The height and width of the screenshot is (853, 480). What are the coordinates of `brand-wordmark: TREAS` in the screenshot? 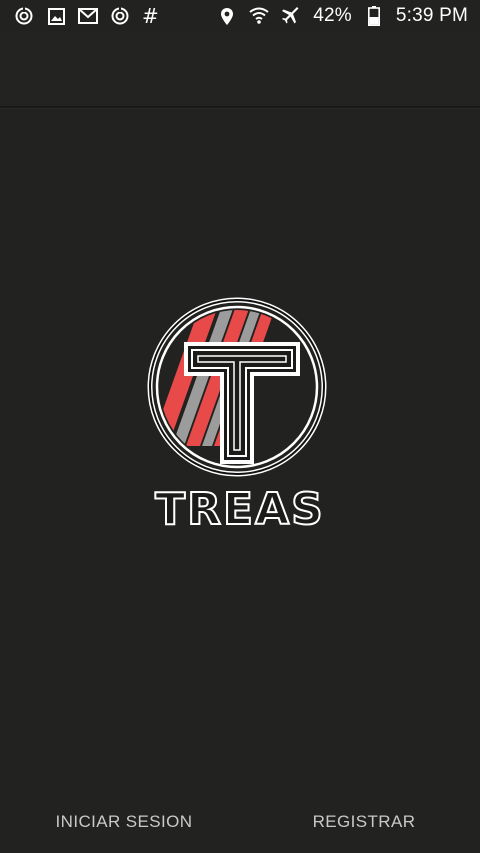 It's located at (240, 508).